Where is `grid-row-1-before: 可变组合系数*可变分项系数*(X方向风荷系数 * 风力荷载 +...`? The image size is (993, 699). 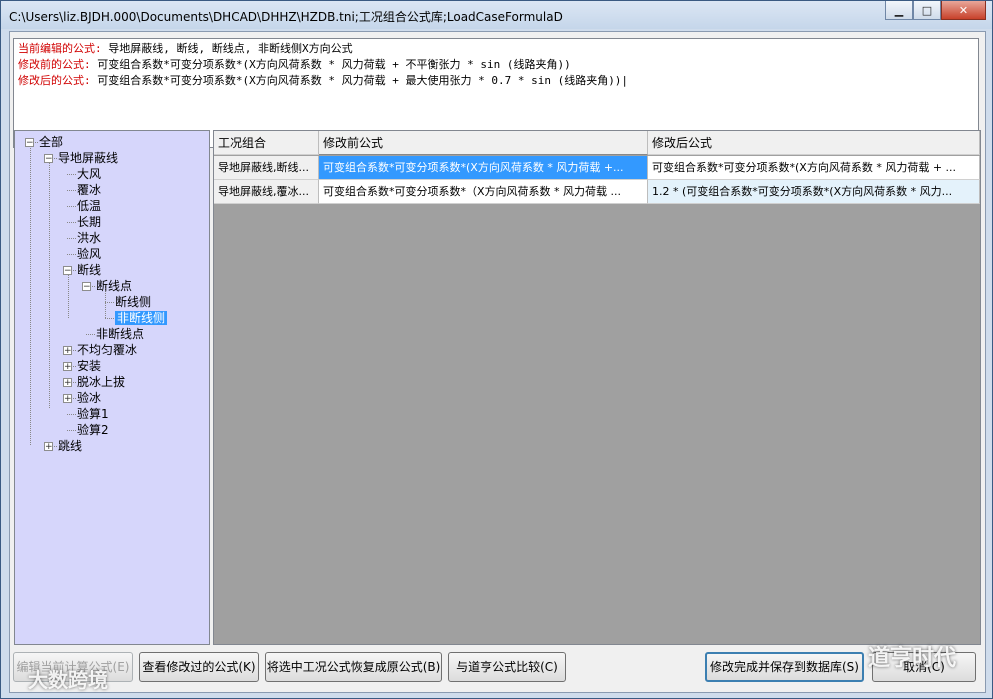 grid-row-1-before: 可变组合系数*可变分项系数*(X方向风荷系数 * 风力荷载 +... is located at coordinates (483, 168).